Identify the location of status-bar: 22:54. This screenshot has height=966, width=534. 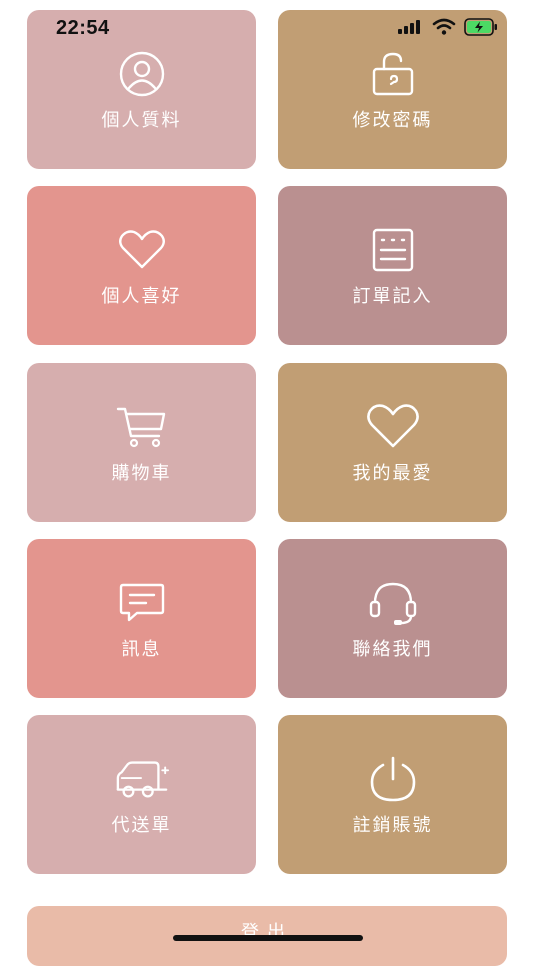
(267, 28).